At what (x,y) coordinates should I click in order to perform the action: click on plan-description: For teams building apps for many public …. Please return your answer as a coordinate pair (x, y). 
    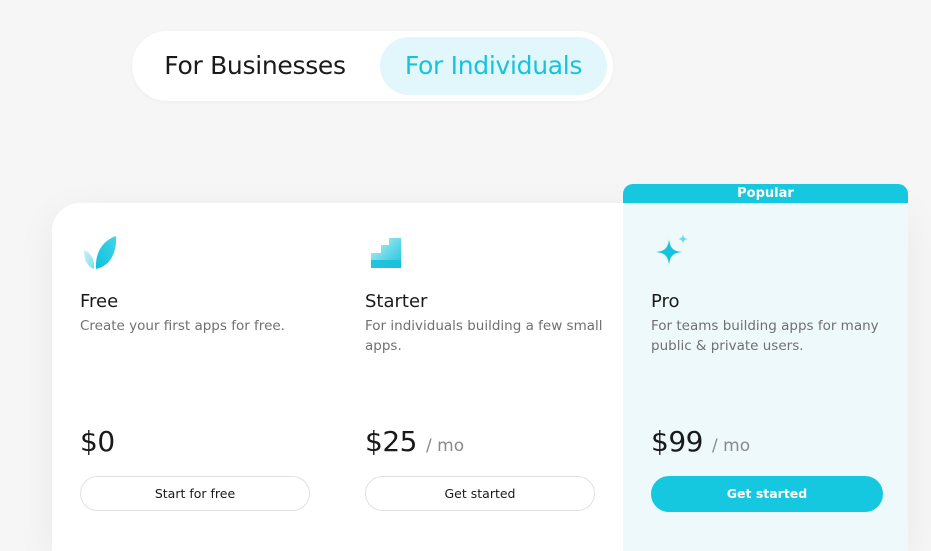
    Looking at the image, I should click on (765, 336).